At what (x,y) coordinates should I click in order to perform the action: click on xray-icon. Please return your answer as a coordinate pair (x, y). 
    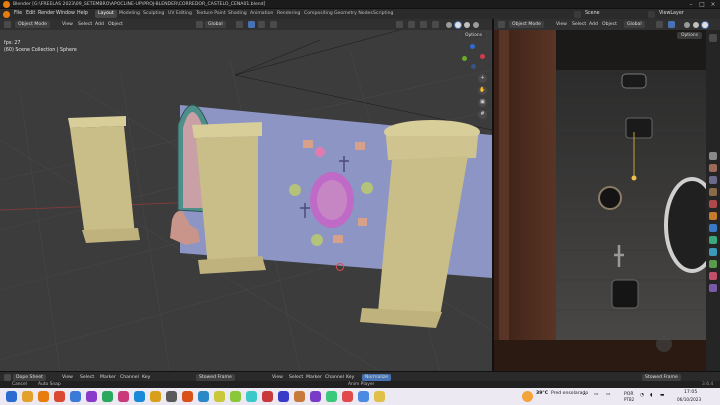
    Looking at the image, I should click on (435, 24).